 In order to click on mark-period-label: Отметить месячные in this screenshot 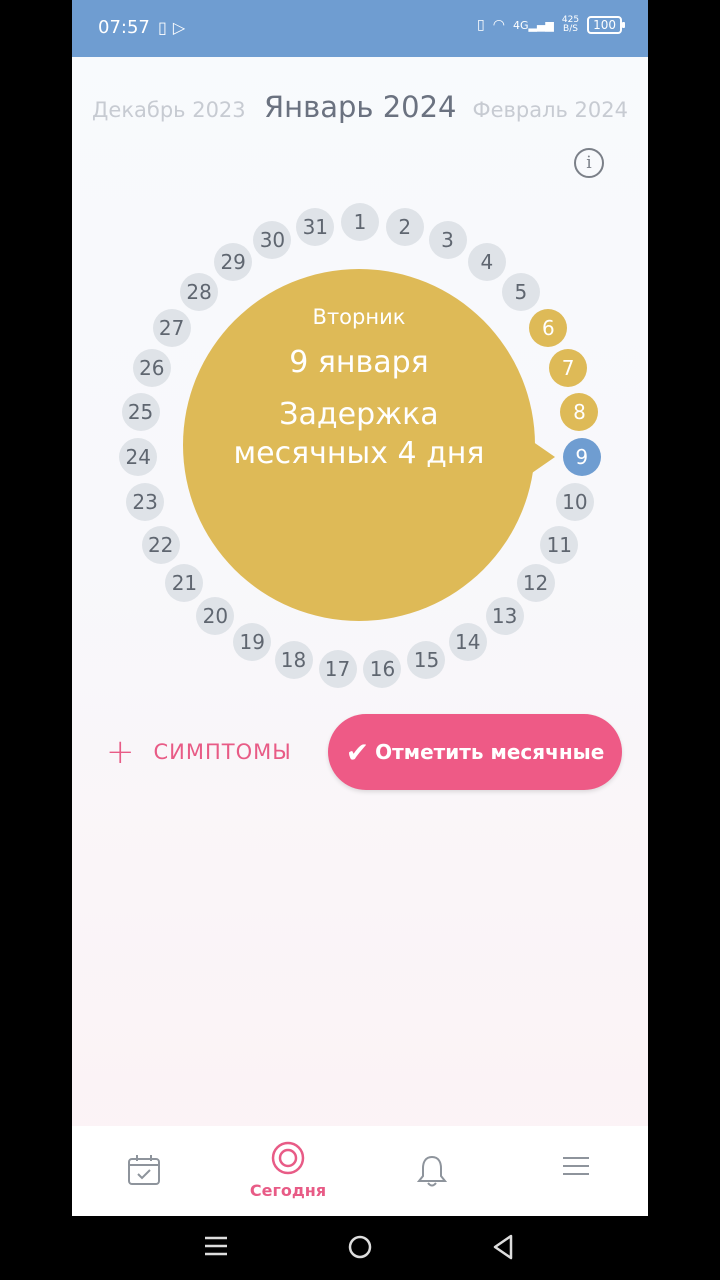, I will do `click(490, 752)`.